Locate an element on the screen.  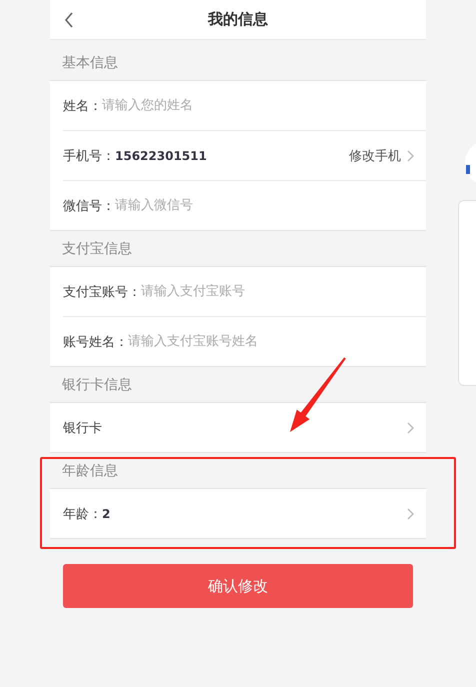
field-label: 支付宝账号： is located at coordinates (102, 292).